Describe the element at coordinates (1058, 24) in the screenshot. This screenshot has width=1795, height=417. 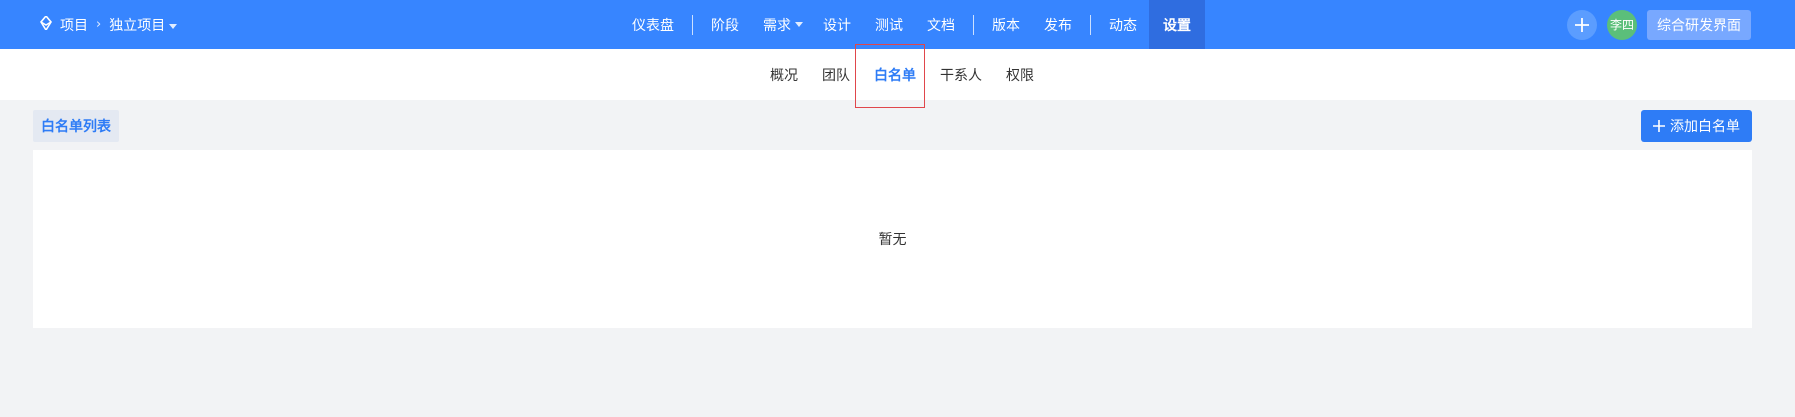
I see `nav-item-release: 发布` at that location.